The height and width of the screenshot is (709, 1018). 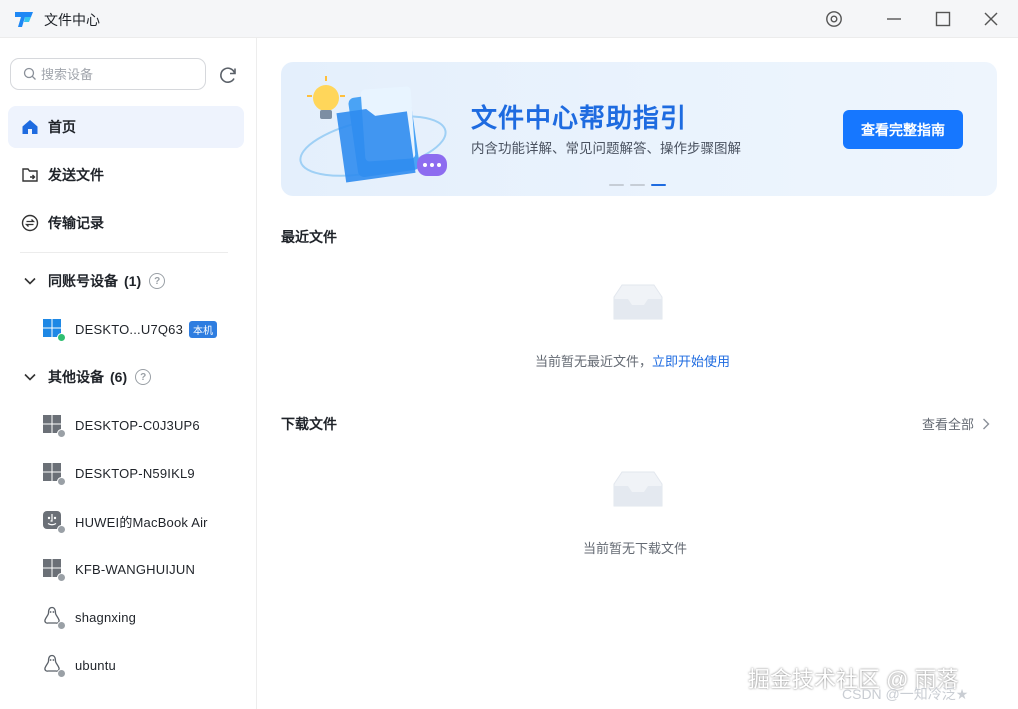 What do you see at coordinates (95, 665) in the screenshot?
I see `device-name: ubuntu` at bounding box center [95, 665].